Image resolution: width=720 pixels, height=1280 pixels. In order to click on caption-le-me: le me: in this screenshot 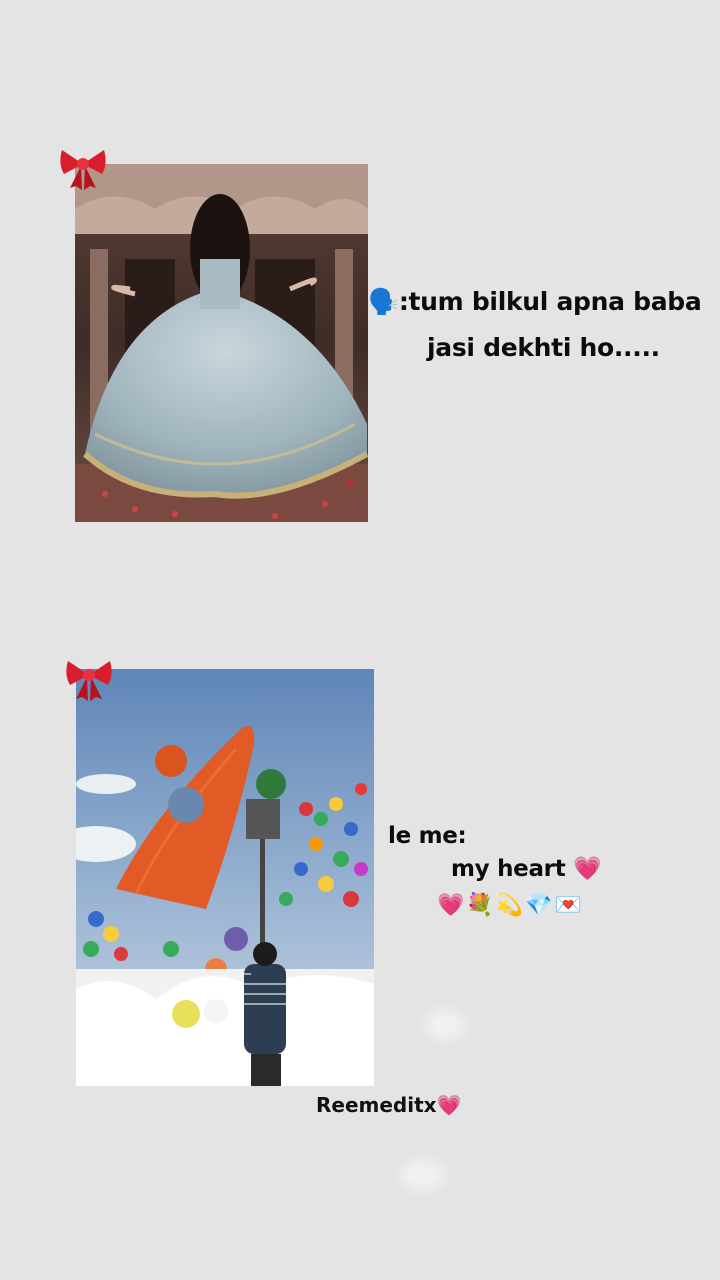, I will do `click(427, 836)`.